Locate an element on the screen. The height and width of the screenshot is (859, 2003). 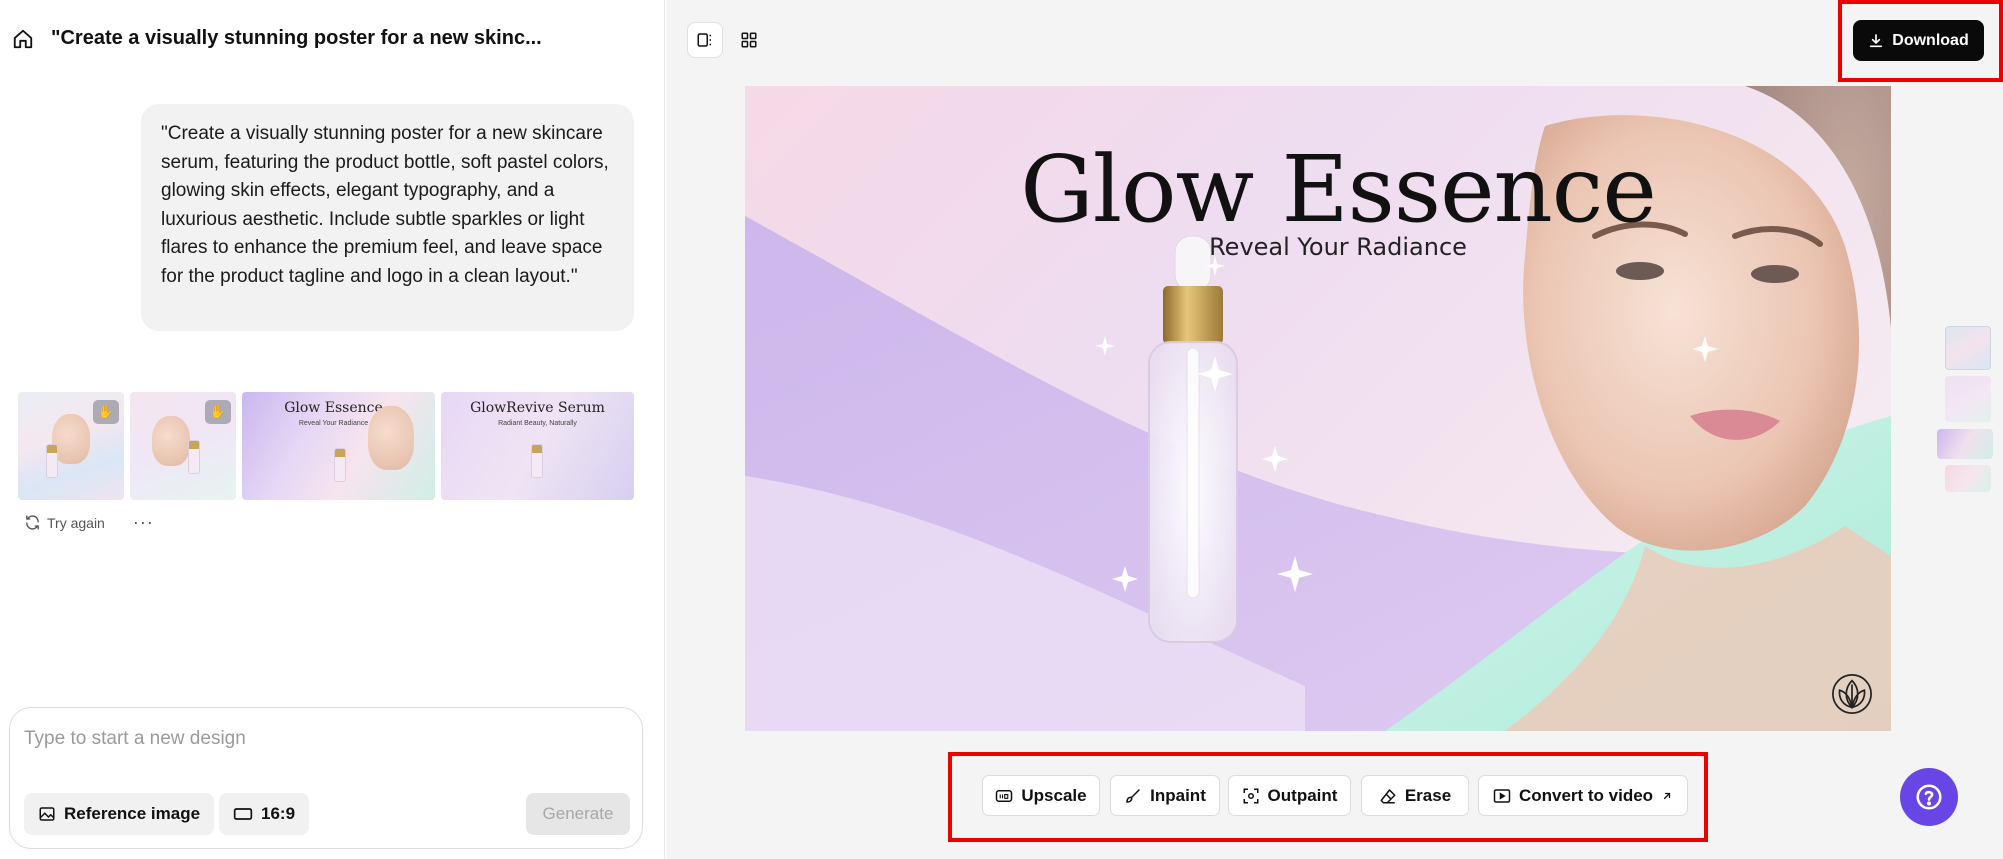
poster-title: Glow Essence is located at coordinates (1338, 189).